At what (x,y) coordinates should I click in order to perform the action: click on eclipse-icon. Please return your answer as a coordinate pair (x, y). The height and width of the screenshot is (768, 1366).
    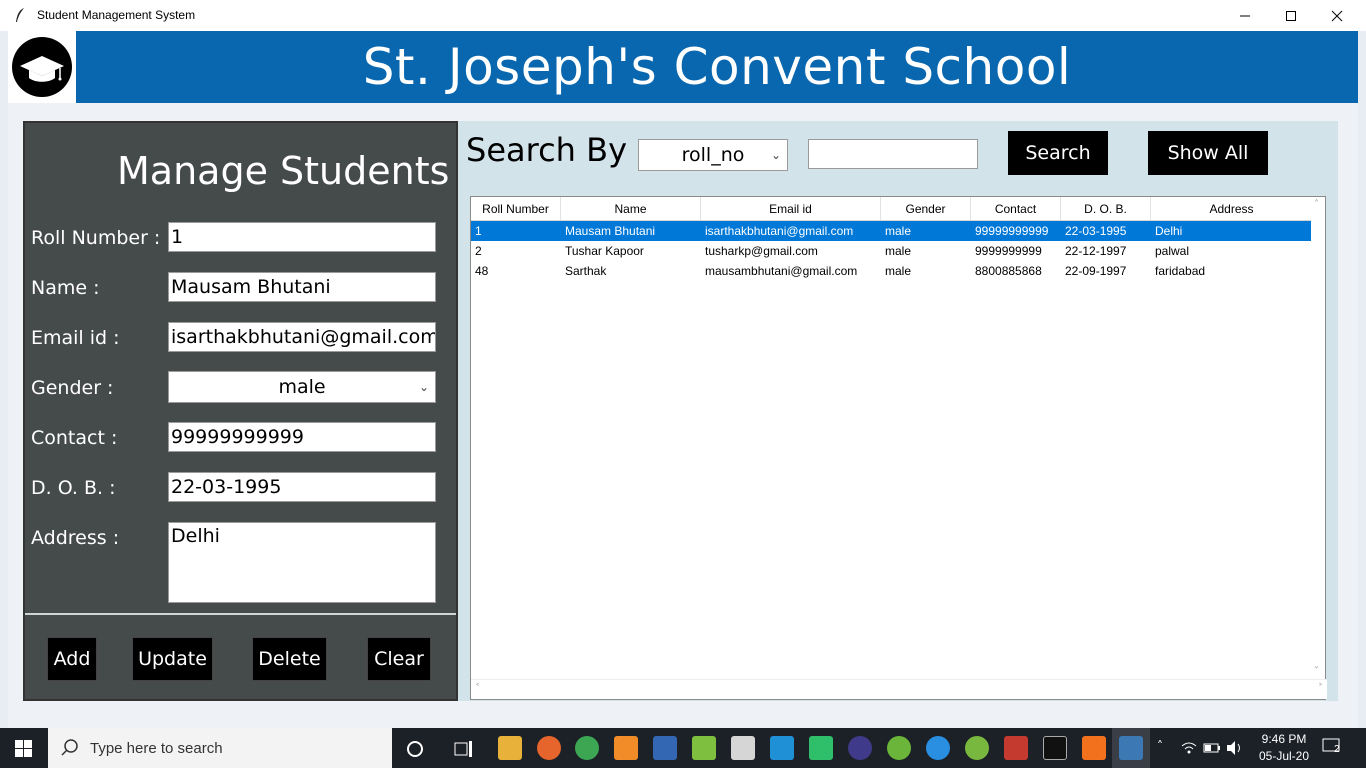
    Looking at the image, I should click on (860, 748).